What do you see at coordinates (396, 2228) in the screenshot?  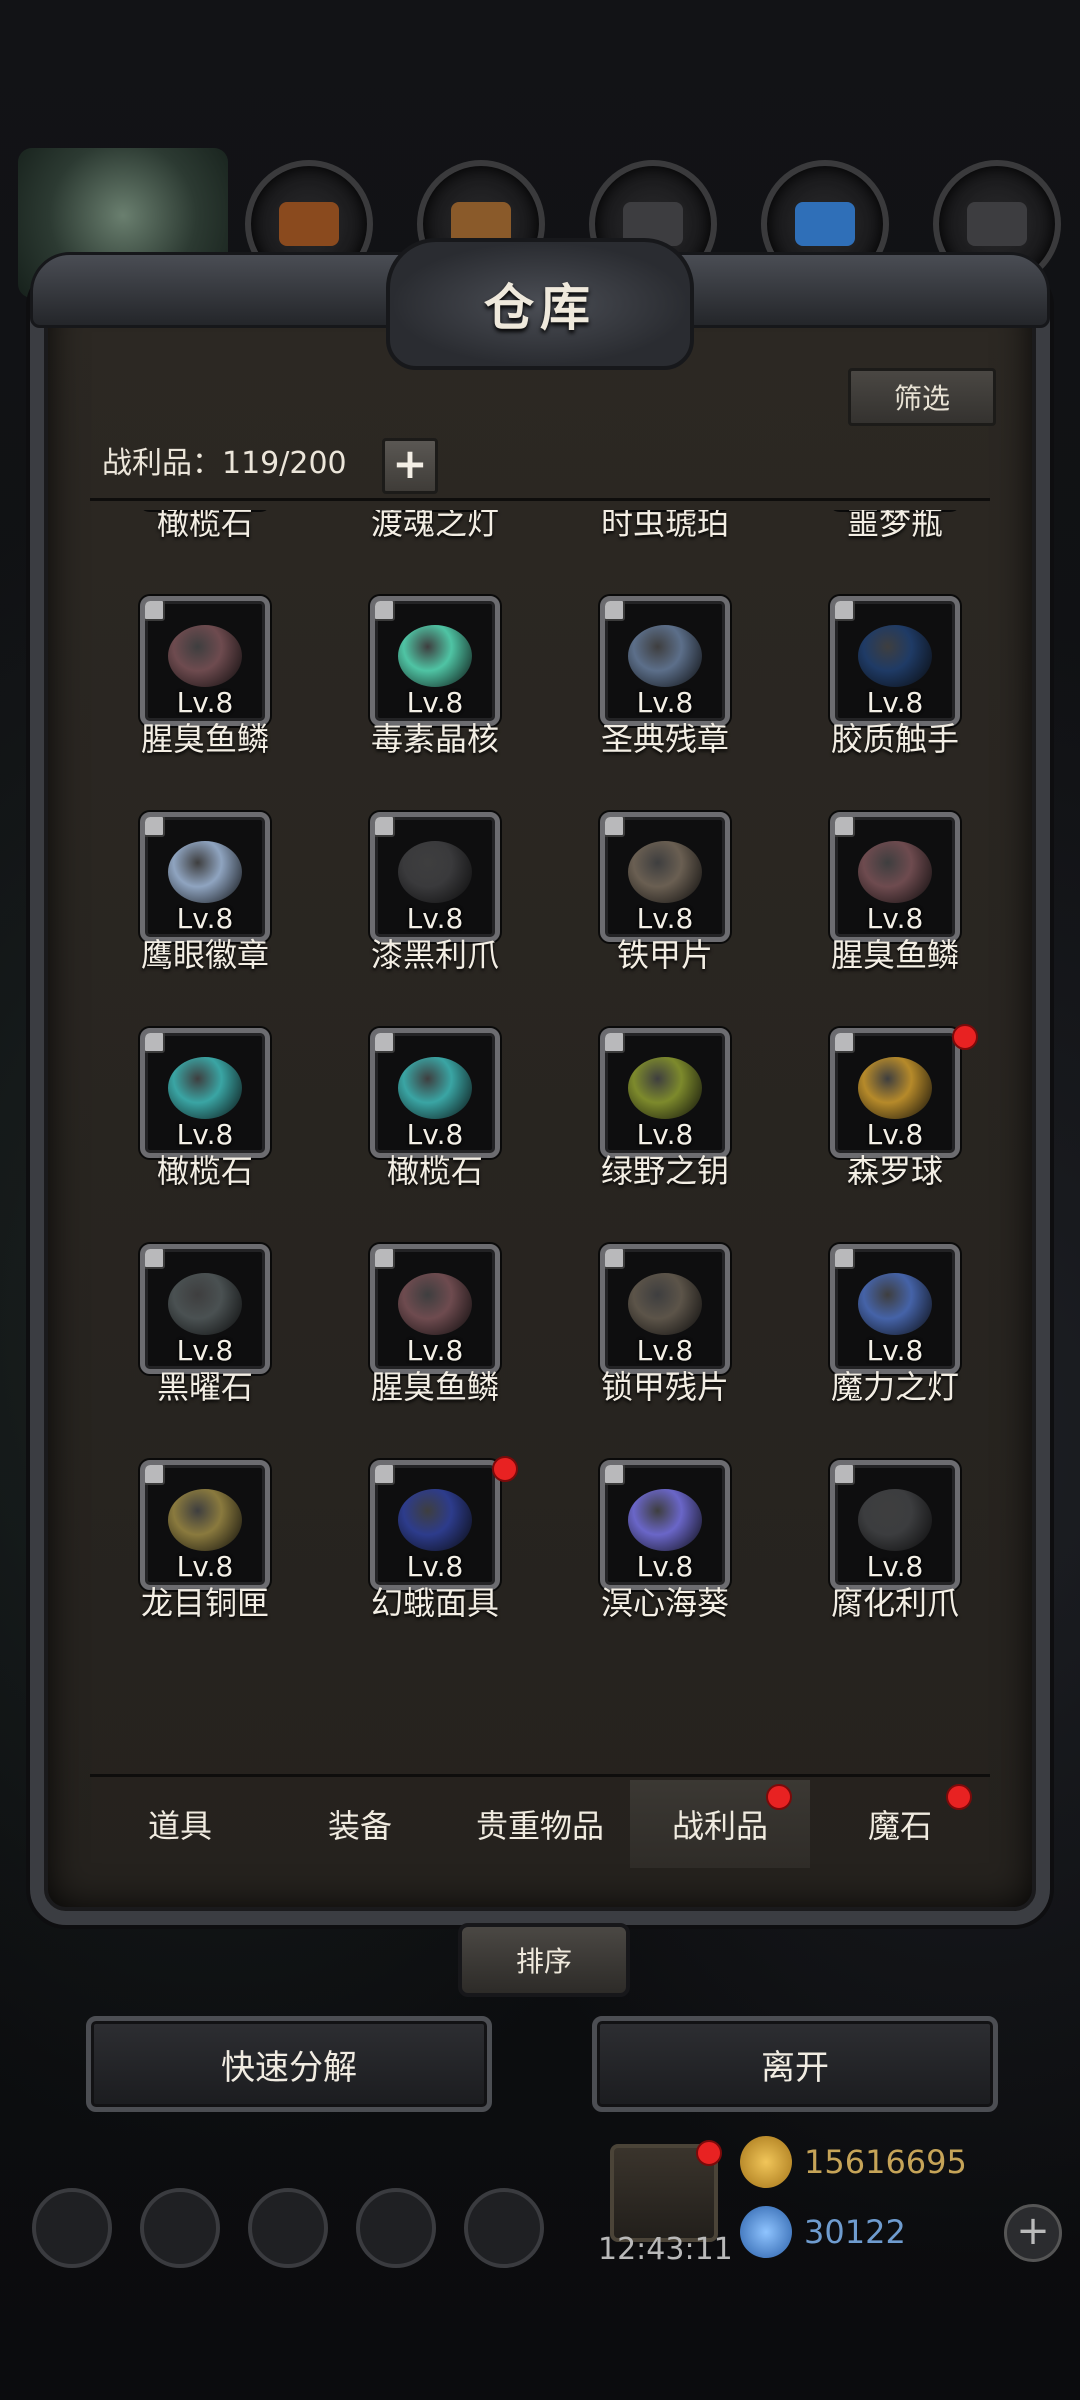 I see `mail-icon` at bounding box center [396, 2228].